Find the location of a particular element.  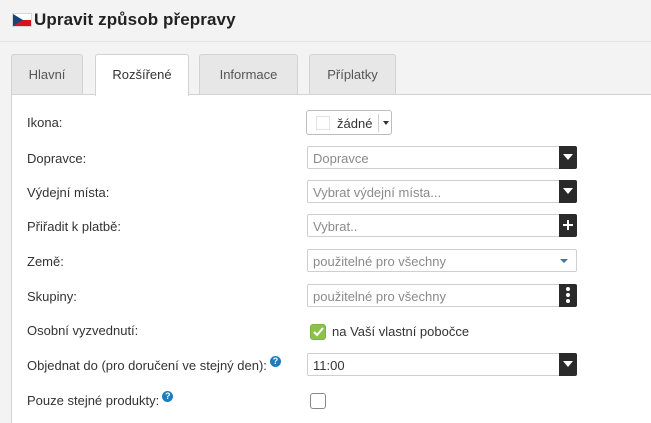

country-select: použitelné pro všechny is located at coordinates (442, 260).